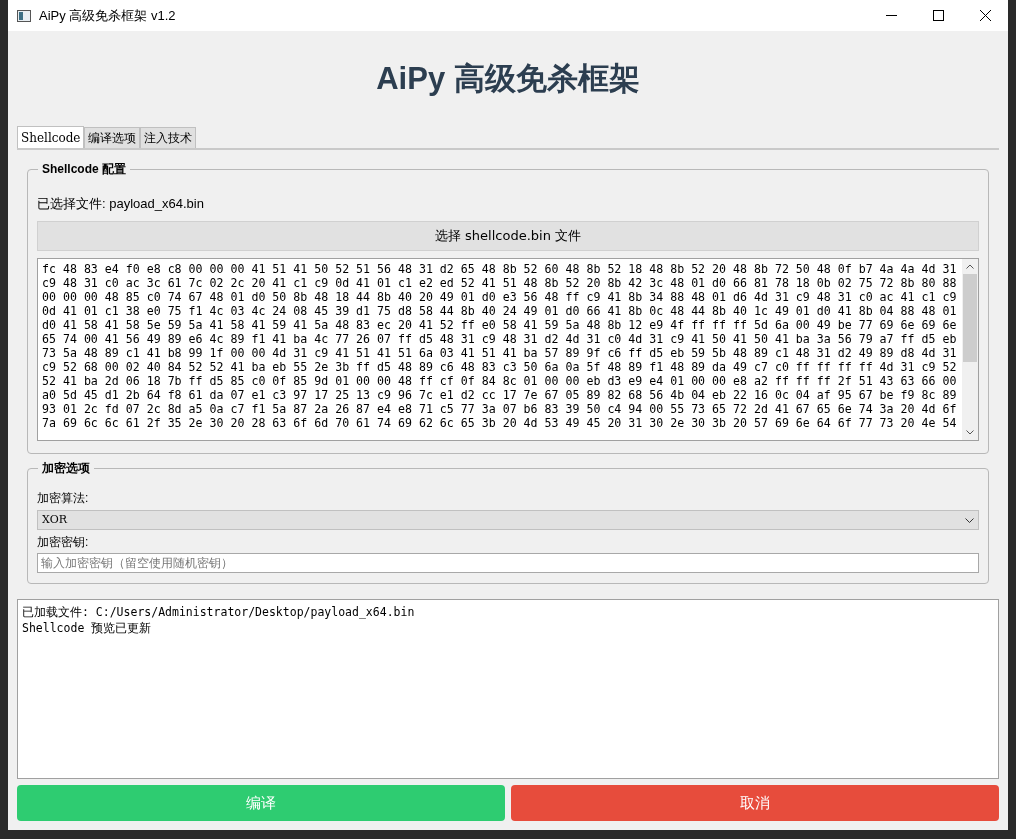 The height and width of the screenshot is (839, 1016). I want to click on hex-line: 7a 69 6c 6c 61 2f 35 2e 30 20 28 63 6f 6d 70 61 74 69 62 6c 65 3b 20 4d 53 49 45 20 31 30 2e 30 3b 20 57 69 6e 64 6f 77 73 20 4e 54, so click(499, 423).